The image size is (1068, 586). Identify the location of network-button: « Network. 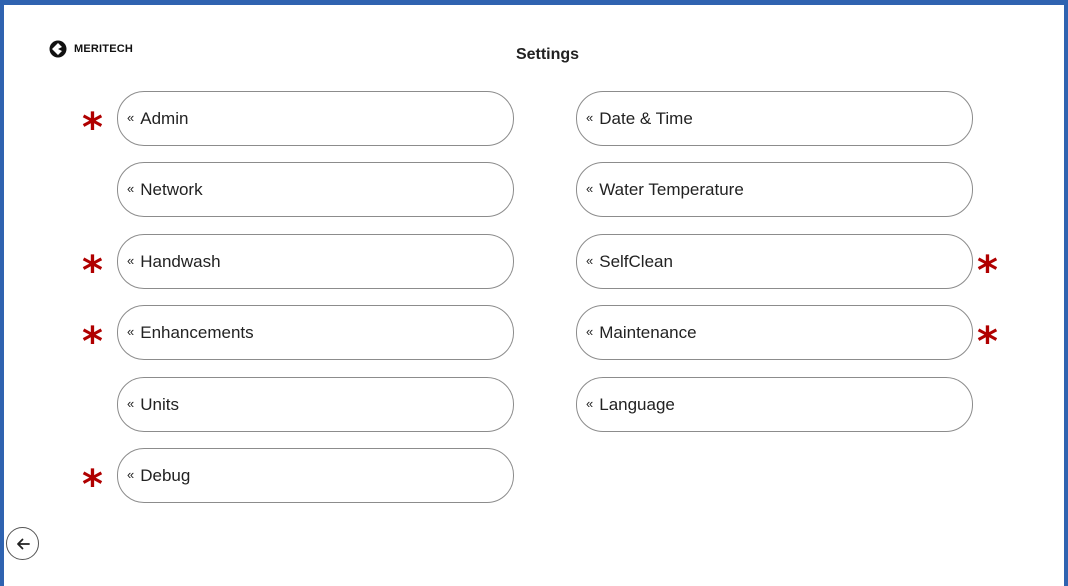
(315, 189).